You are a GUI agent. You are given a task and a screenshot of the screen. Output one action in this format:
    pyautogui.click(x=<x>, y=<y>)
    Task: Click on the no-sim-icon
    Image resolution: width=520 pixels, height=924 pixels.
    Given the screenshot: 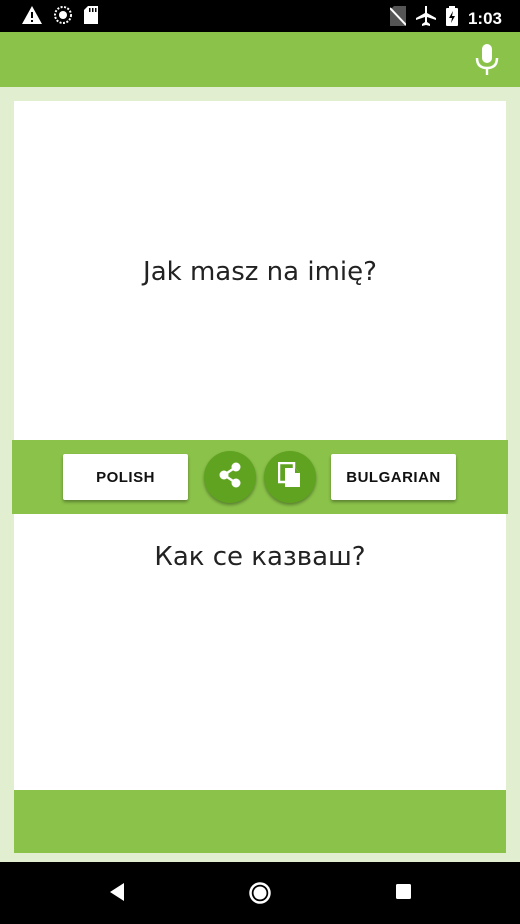 What is the action you would take?
    pyautogui.click(x=398, y=18)
    